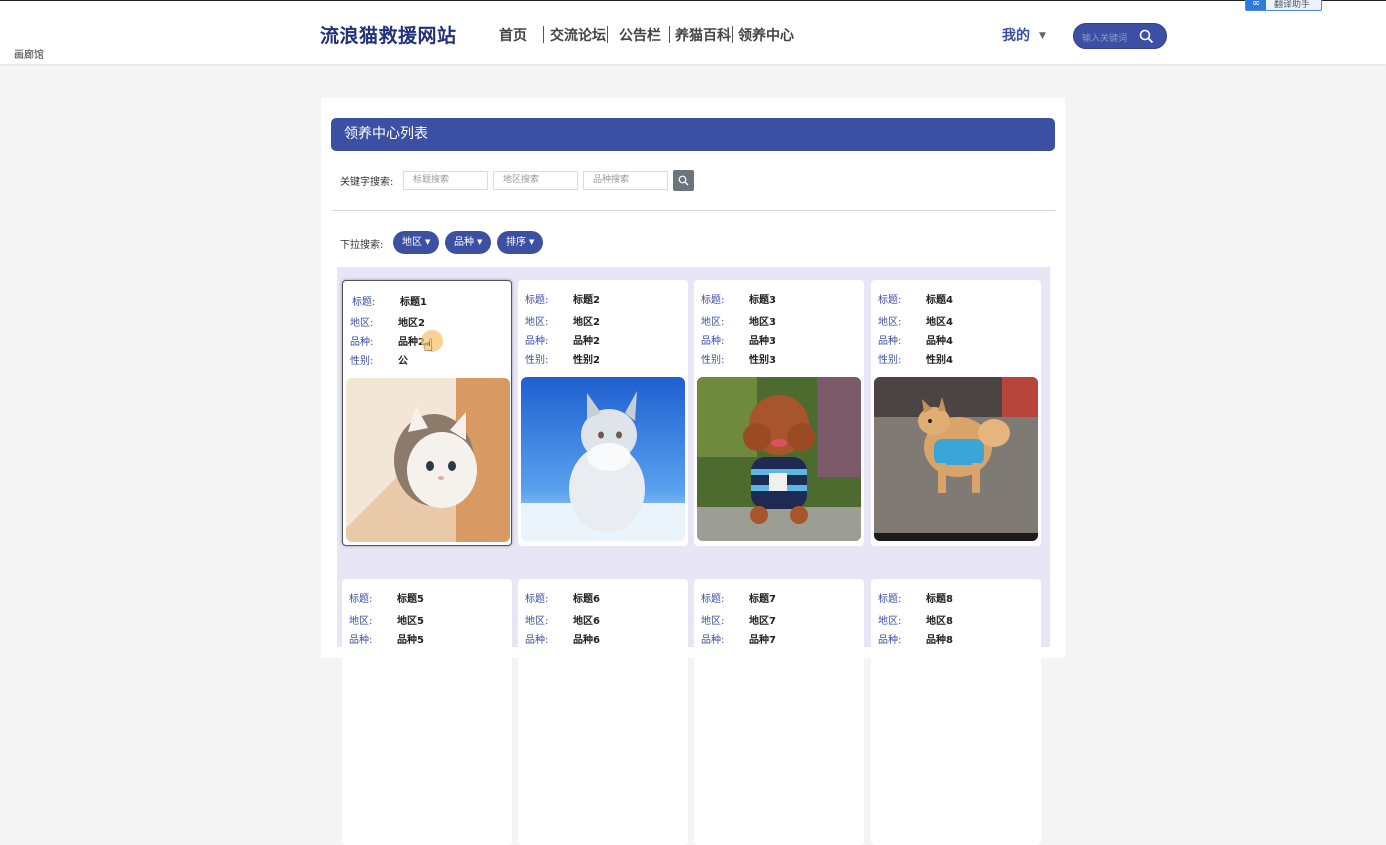 The image size is (1386, 845). What do you see at coordinates (762, 621) in the screenshot?
I see `card-region: 地区7` at bounding box center [762, 621].